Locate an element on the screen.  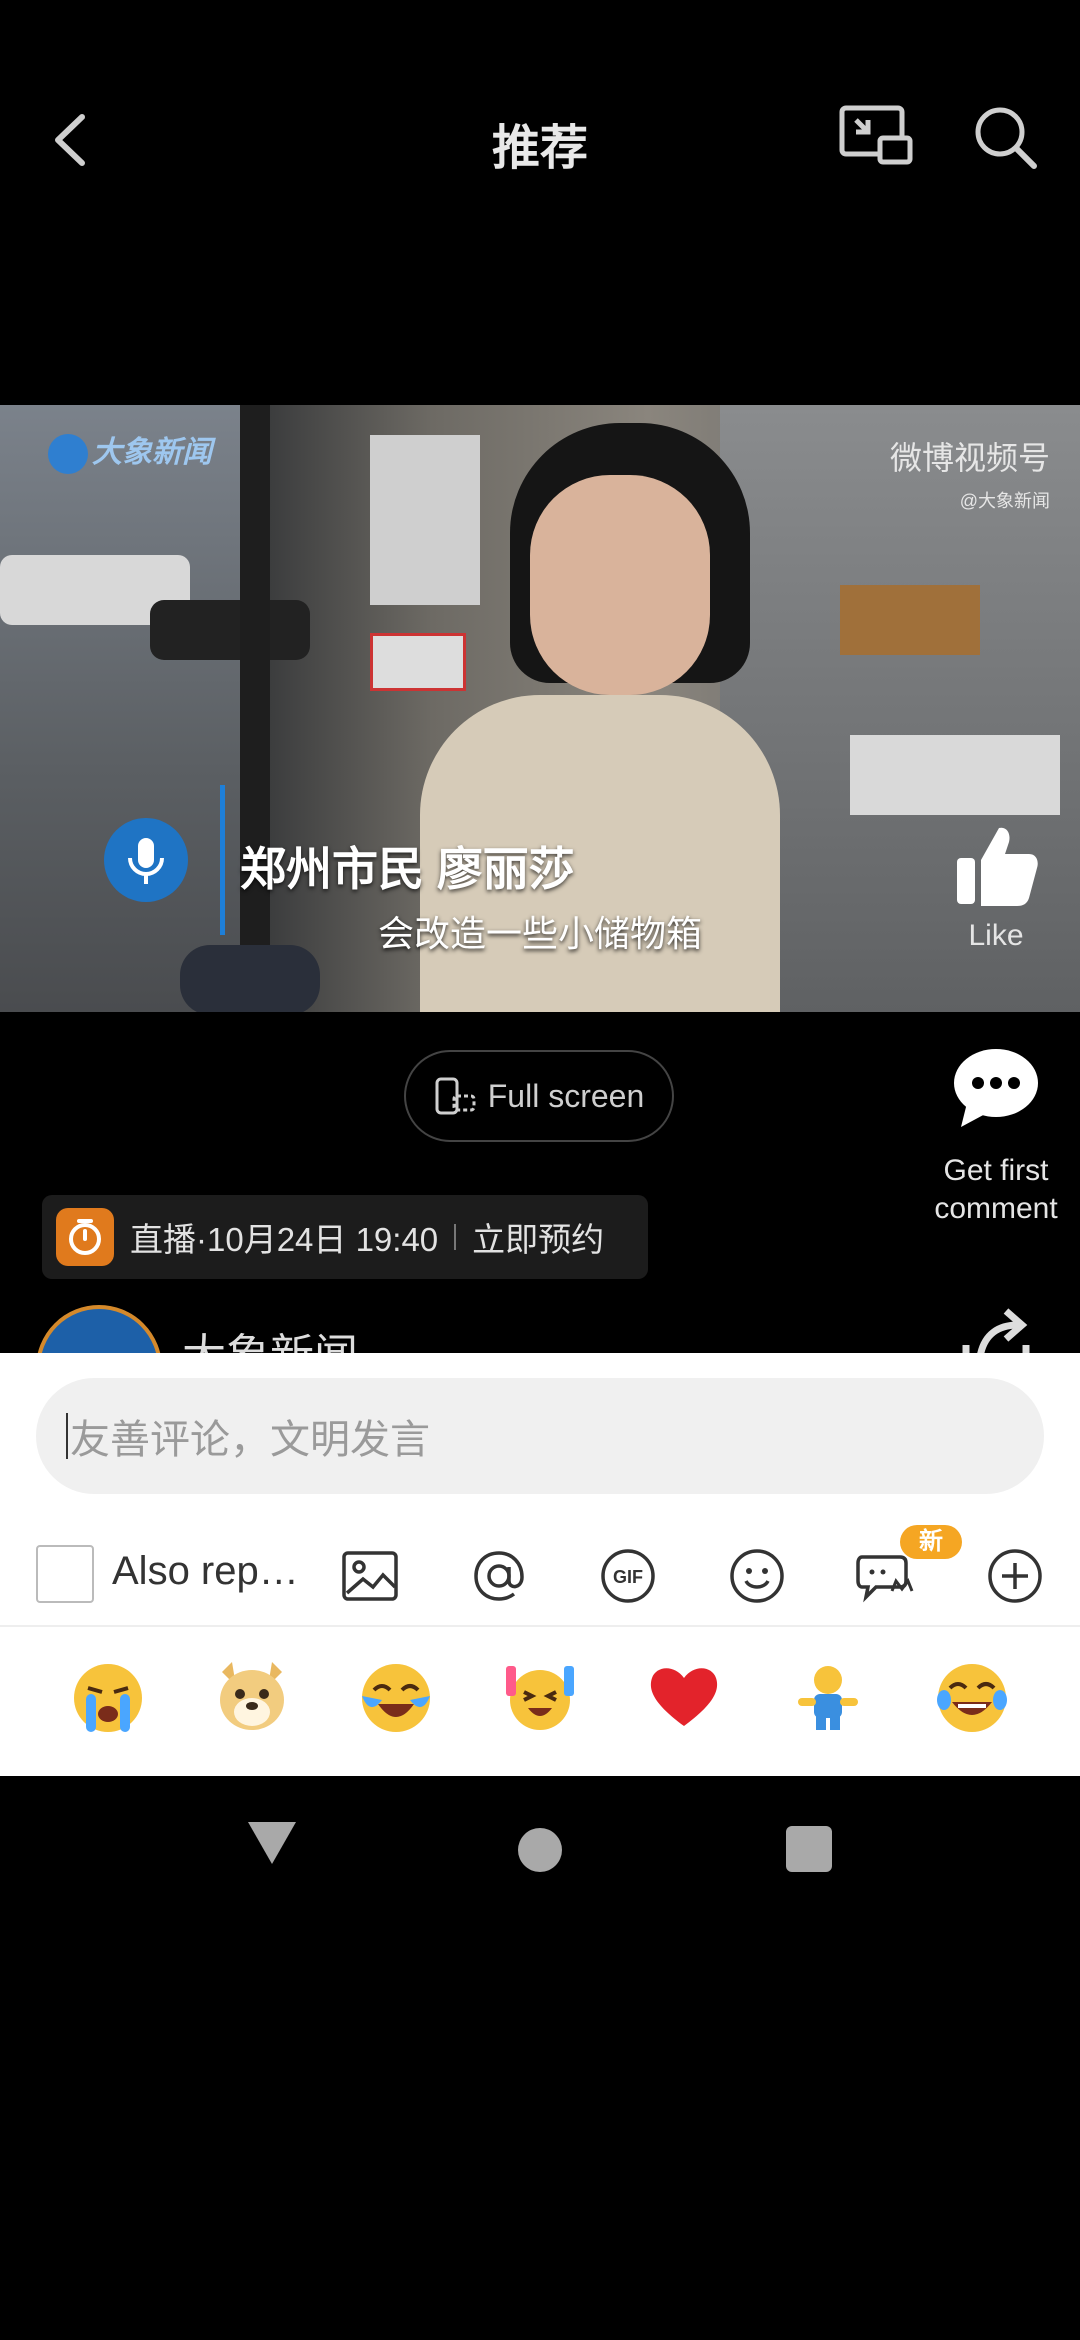
video-scene-poster is located at coordinates (425, 520).